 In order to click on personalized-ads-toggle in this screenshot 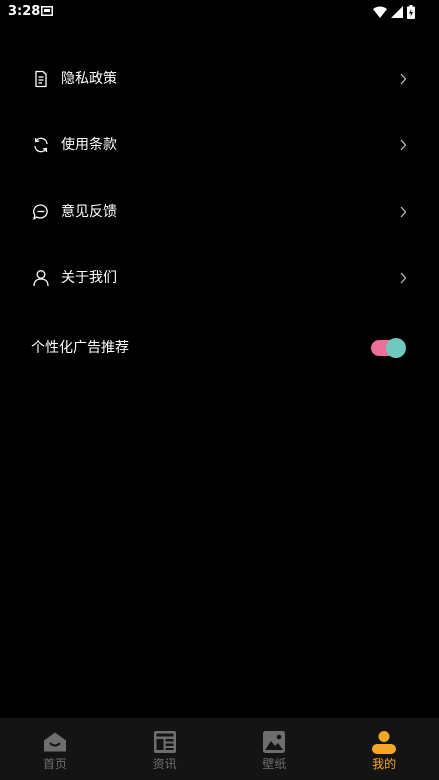, I will do `click(388, 348)`.